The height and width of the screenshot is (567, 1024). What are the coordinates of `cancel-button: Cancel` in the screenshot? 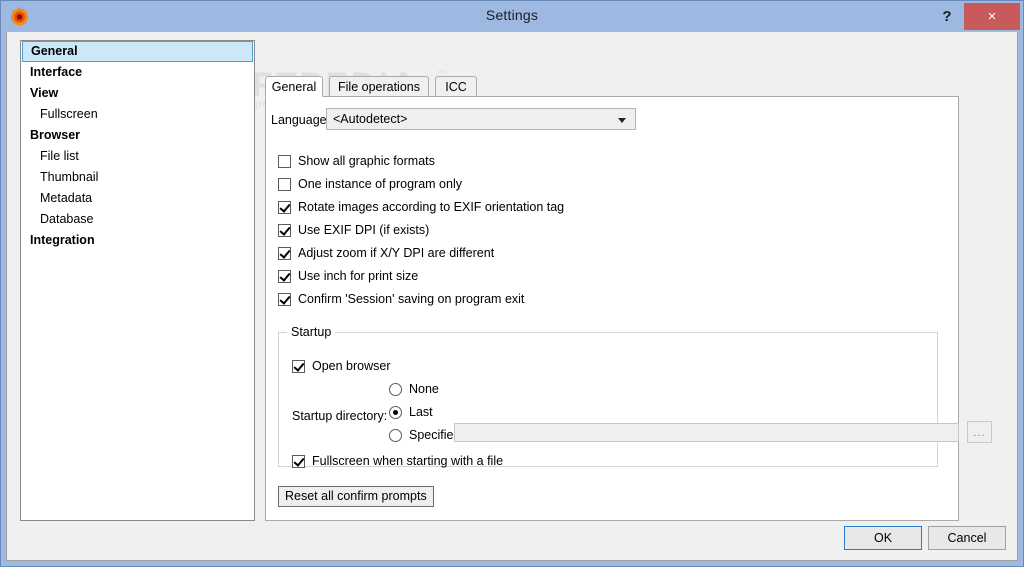 It's located at (967, 538).